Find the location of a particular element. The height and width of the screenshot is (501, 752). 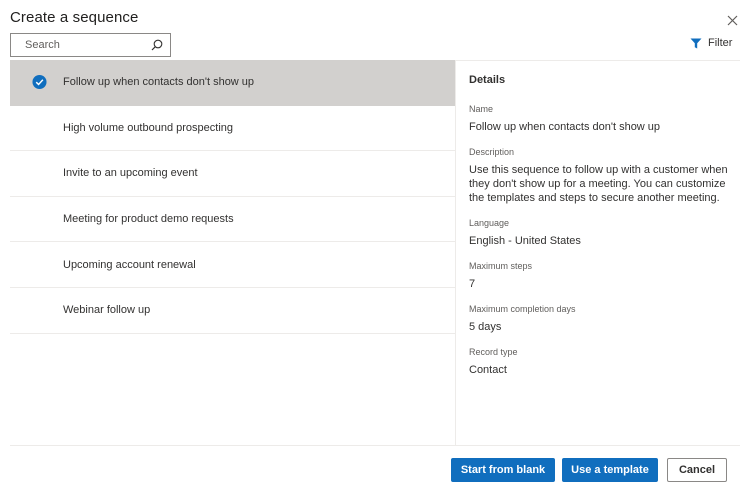

sequence-item-label: Invite to an upcoming event is located at coordinates (130, 173).